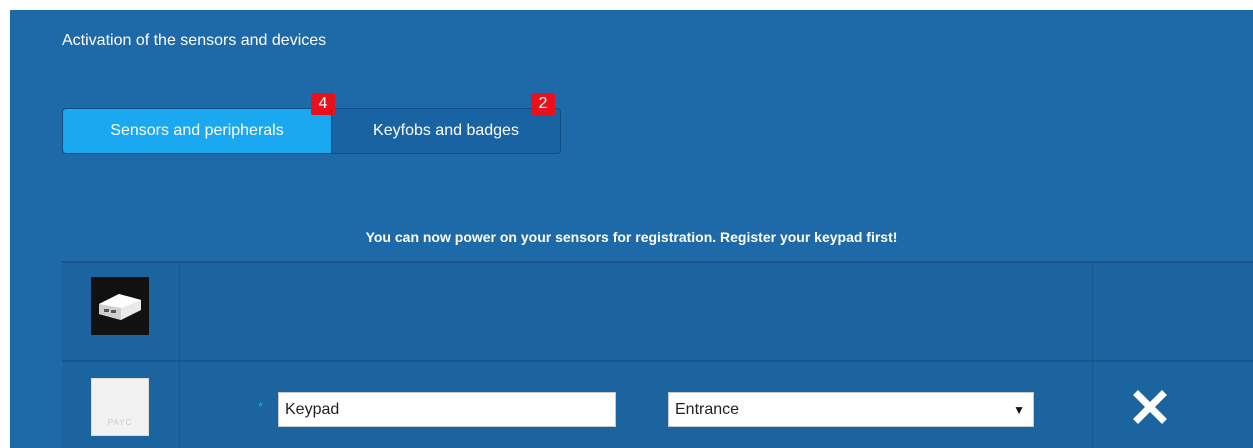 This screenshot has width=1253, height=448. What do you see at coordinates (543, 104) in the screenshot?
I see `count-badge: 2` at bounding box center [543, 104].